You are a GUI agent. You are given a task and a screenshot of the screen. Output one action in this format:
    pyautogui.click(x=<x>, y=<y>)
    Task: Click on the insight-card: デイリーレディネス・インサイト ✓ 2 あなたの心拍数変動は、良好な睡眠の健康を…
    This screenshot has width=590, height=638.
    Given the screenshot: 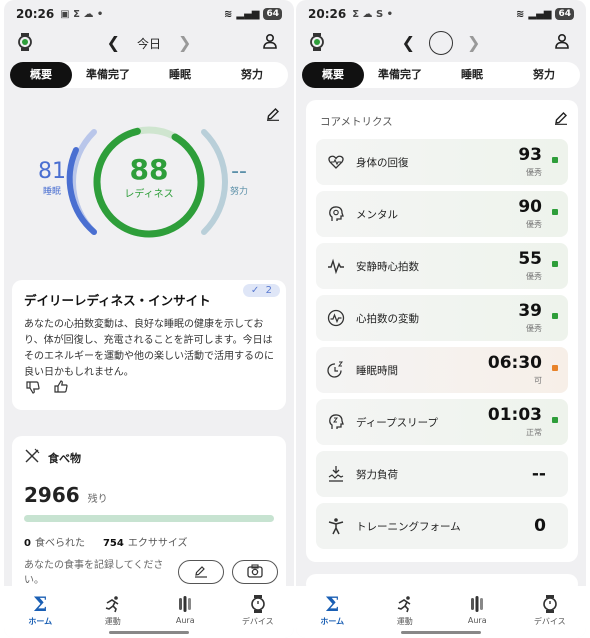 What is the action you would take?
    pyautogui.click(x=149, y=345)
    